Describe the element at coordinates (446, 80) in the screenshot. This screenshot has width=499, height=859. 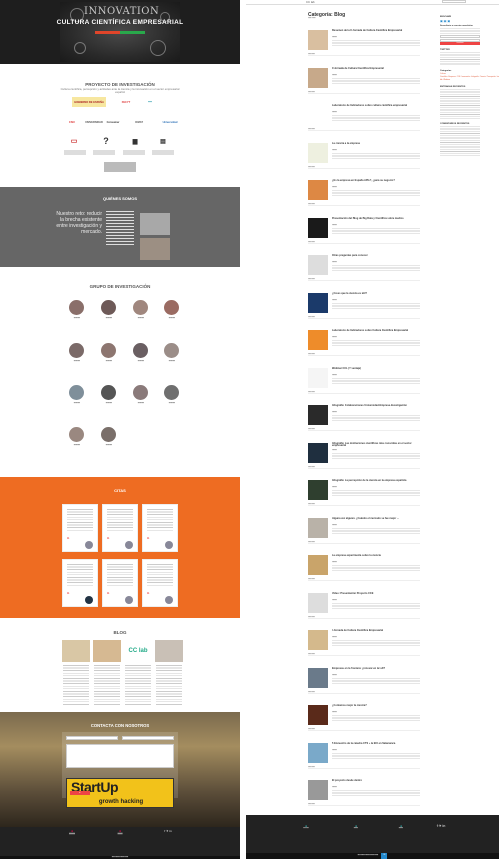
I see `tag-link: Webinar` at that location.